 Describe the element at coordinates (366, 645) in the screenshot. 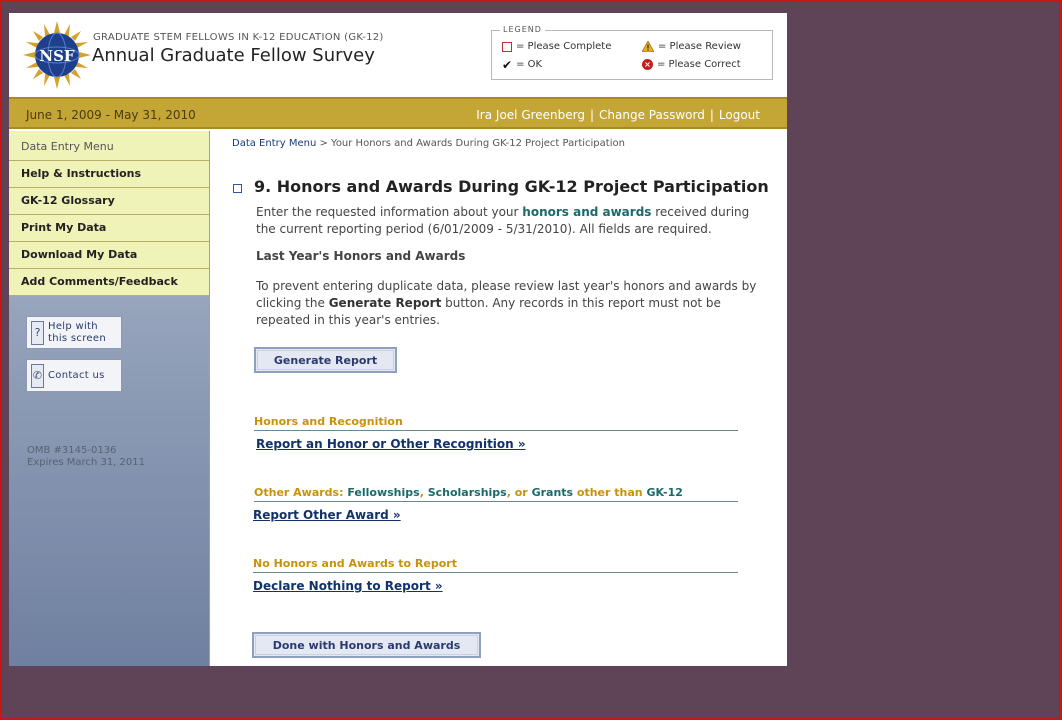

I see `done-honors-button: Done with Honors and Awards` at that location.